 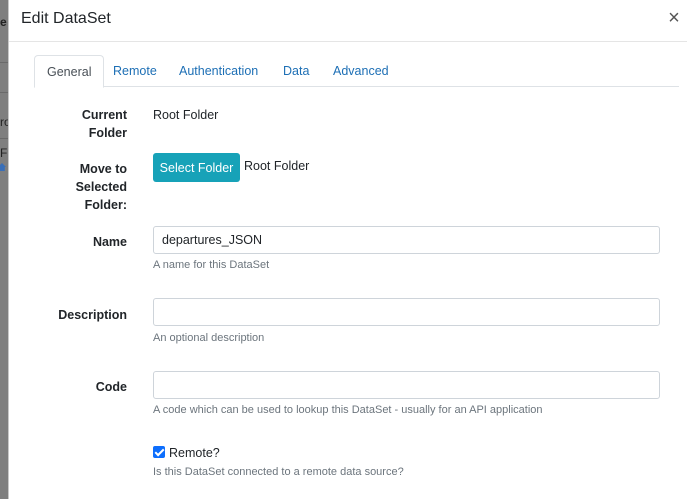 What do you see at coordinates (361, 71) in the screenshot?
I see `tab-advanced: Advanced` at bounding box center [361, 71].